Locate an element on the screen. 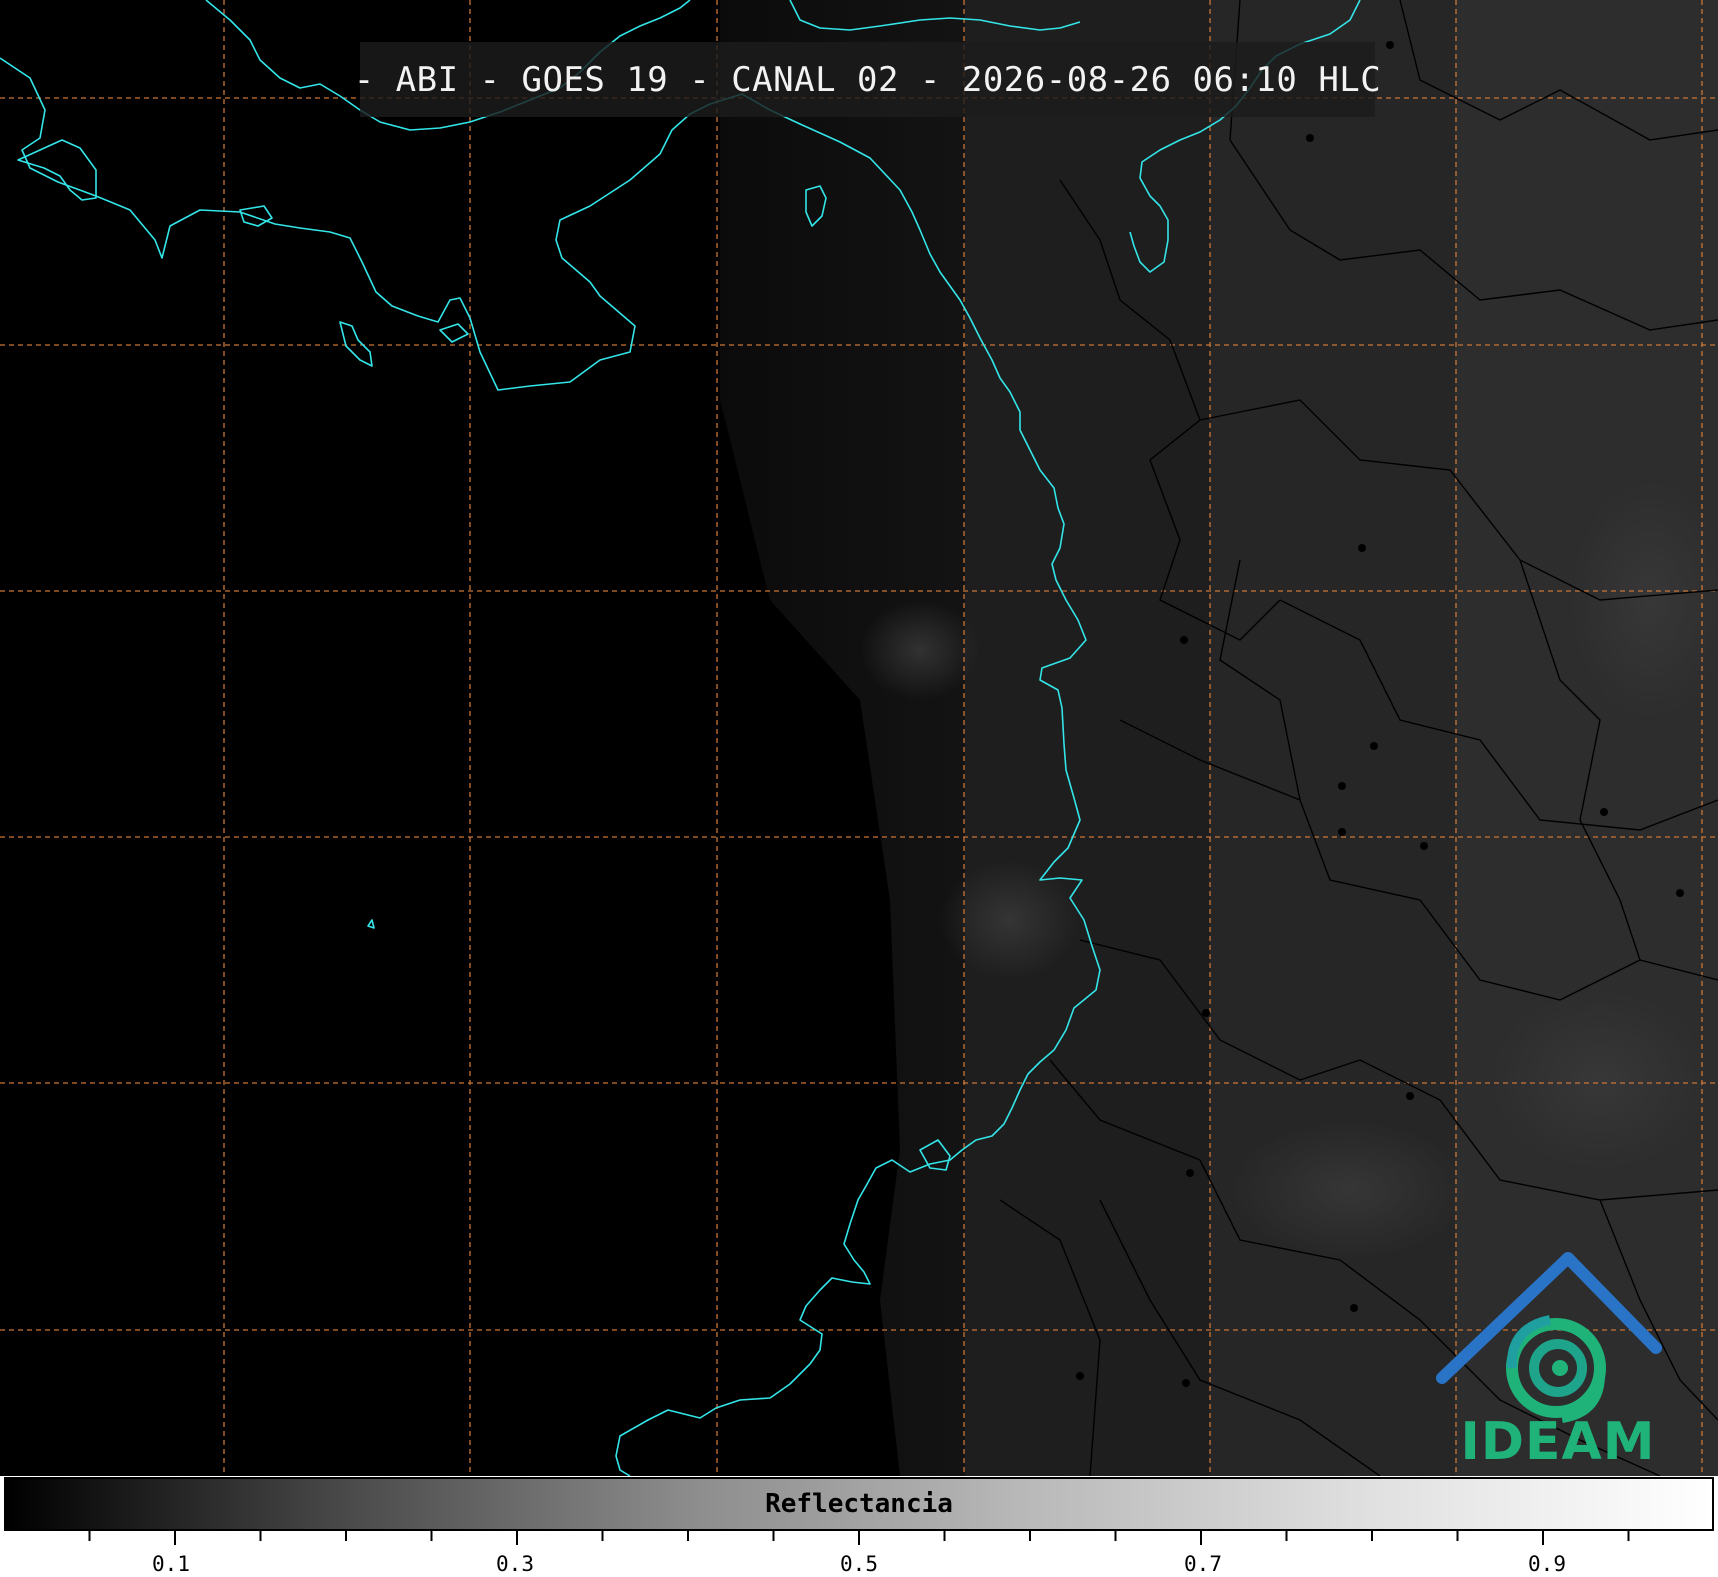 This screenshot has height=1577, width=1718. colorbar-label: Reflectancia is located at coordinates (859, 1504).